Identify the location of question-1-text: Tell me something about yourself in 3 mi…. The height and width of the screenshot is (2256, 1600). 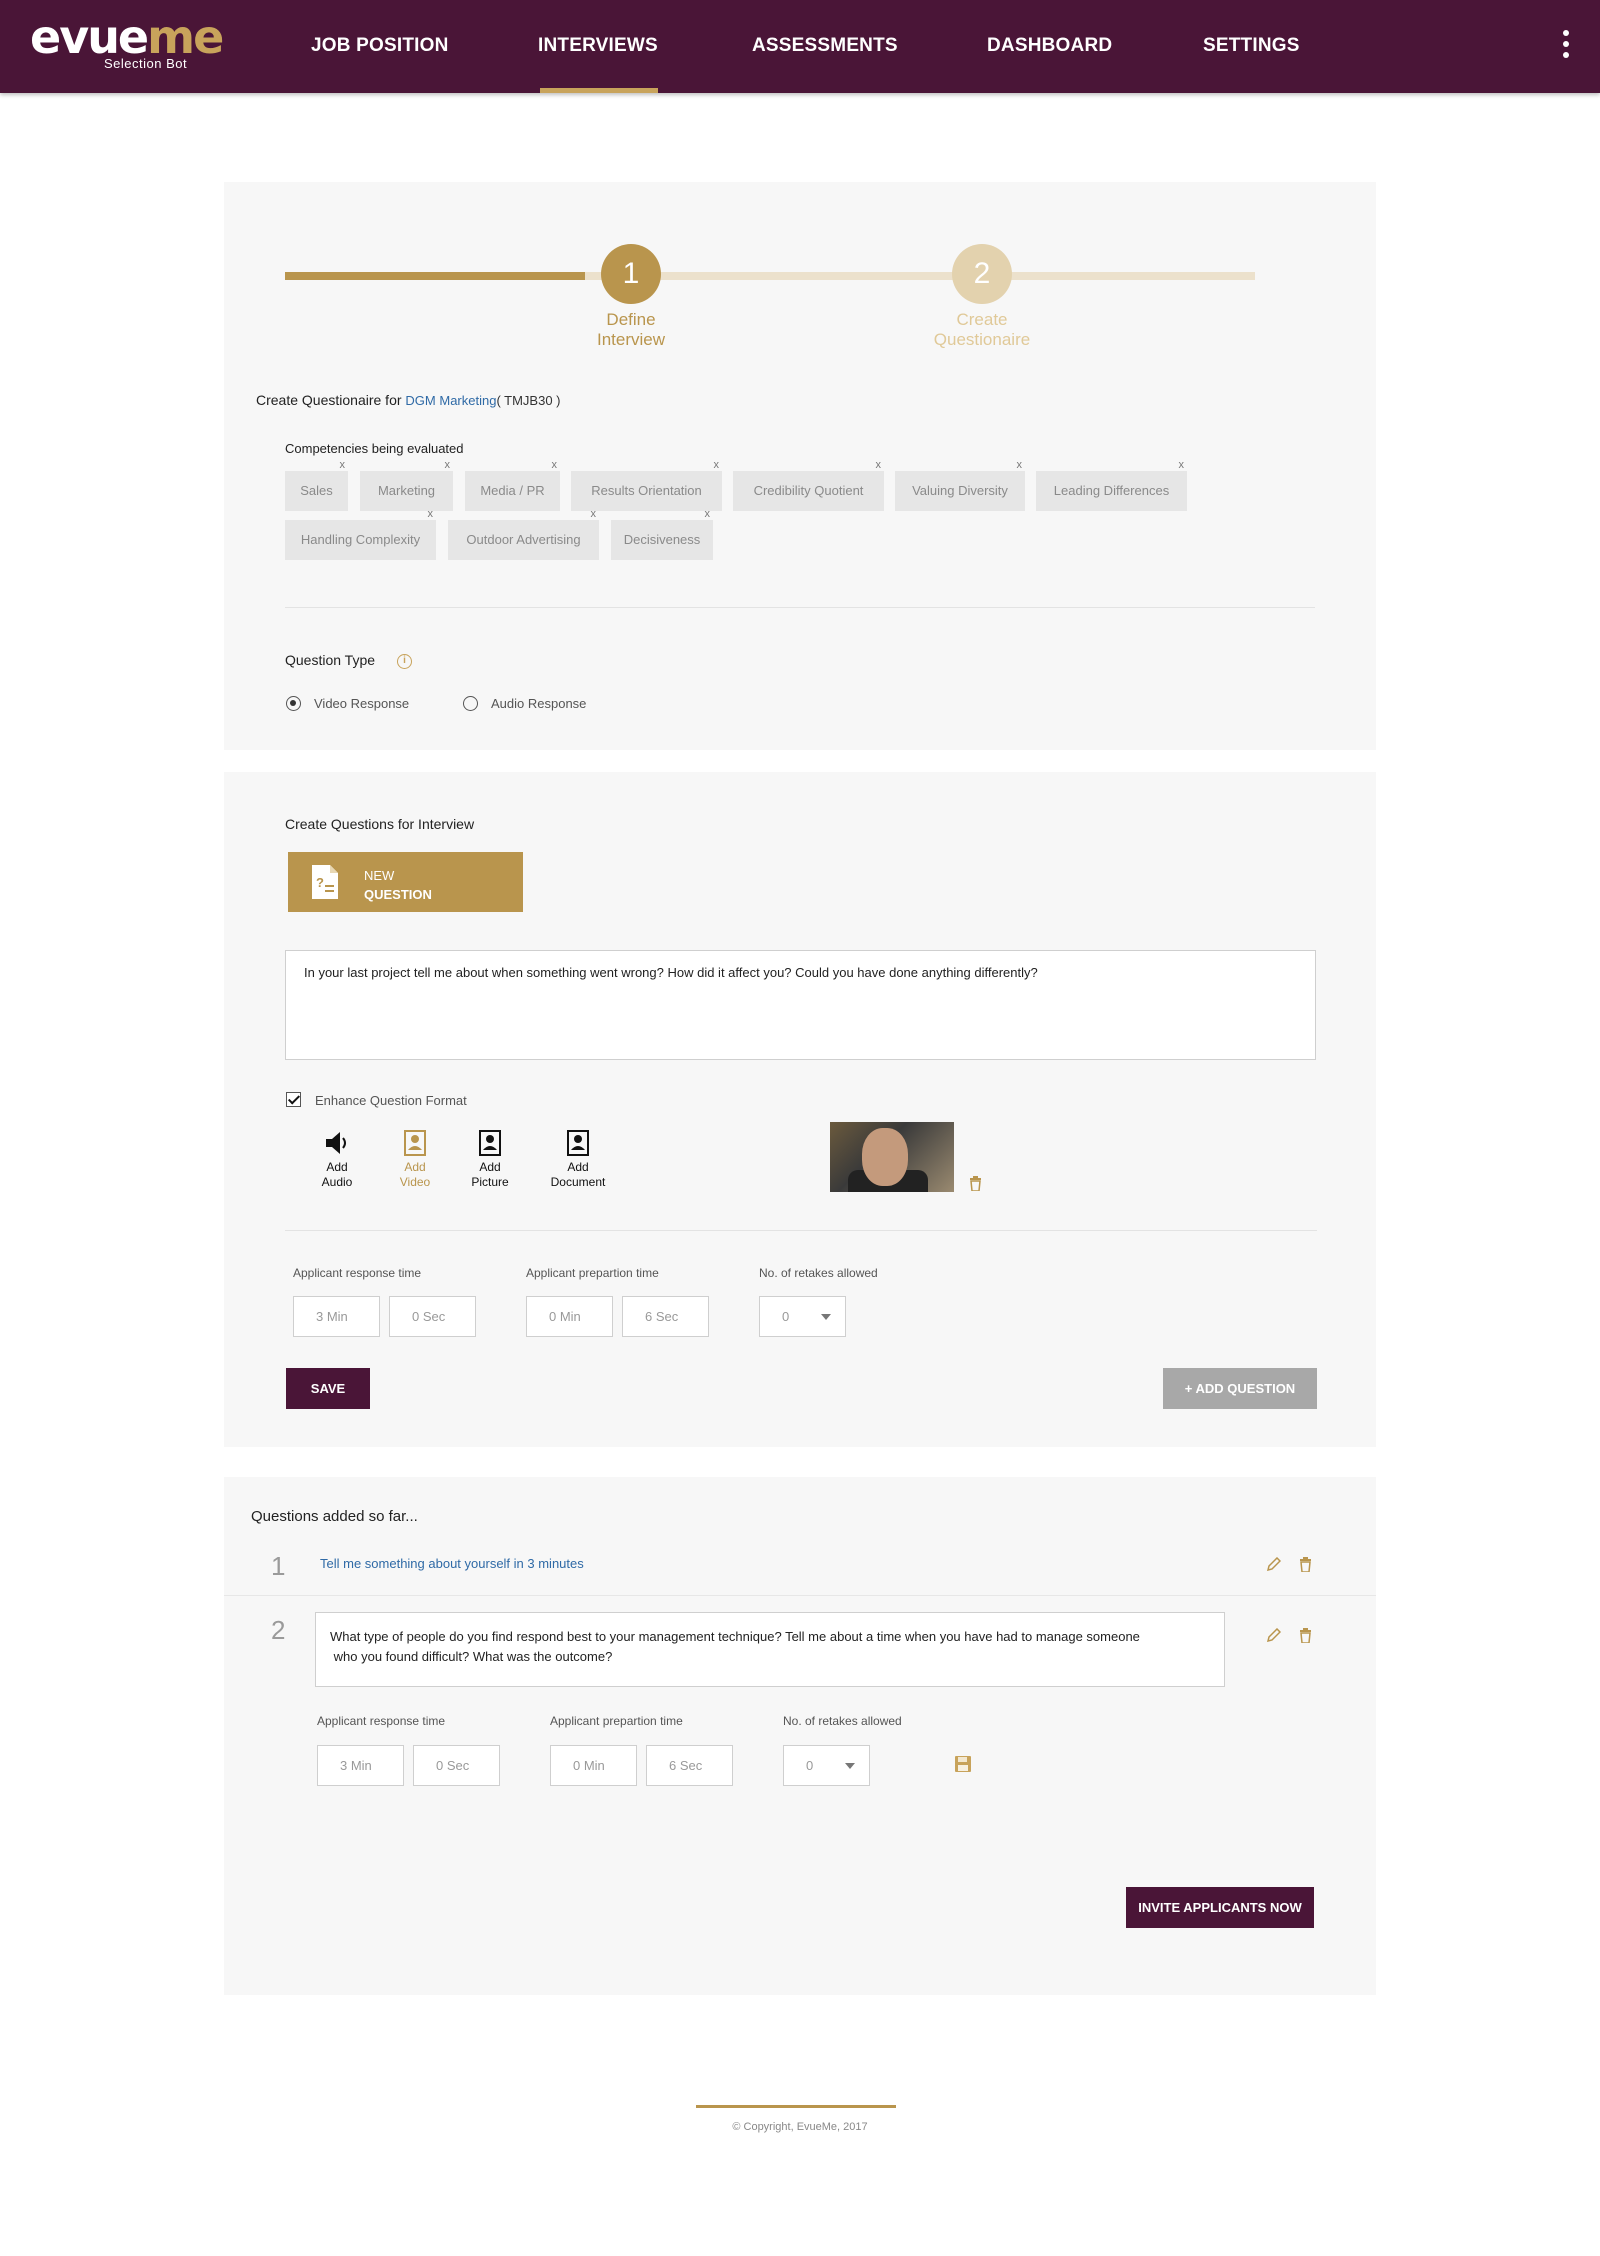
(452, 1563).